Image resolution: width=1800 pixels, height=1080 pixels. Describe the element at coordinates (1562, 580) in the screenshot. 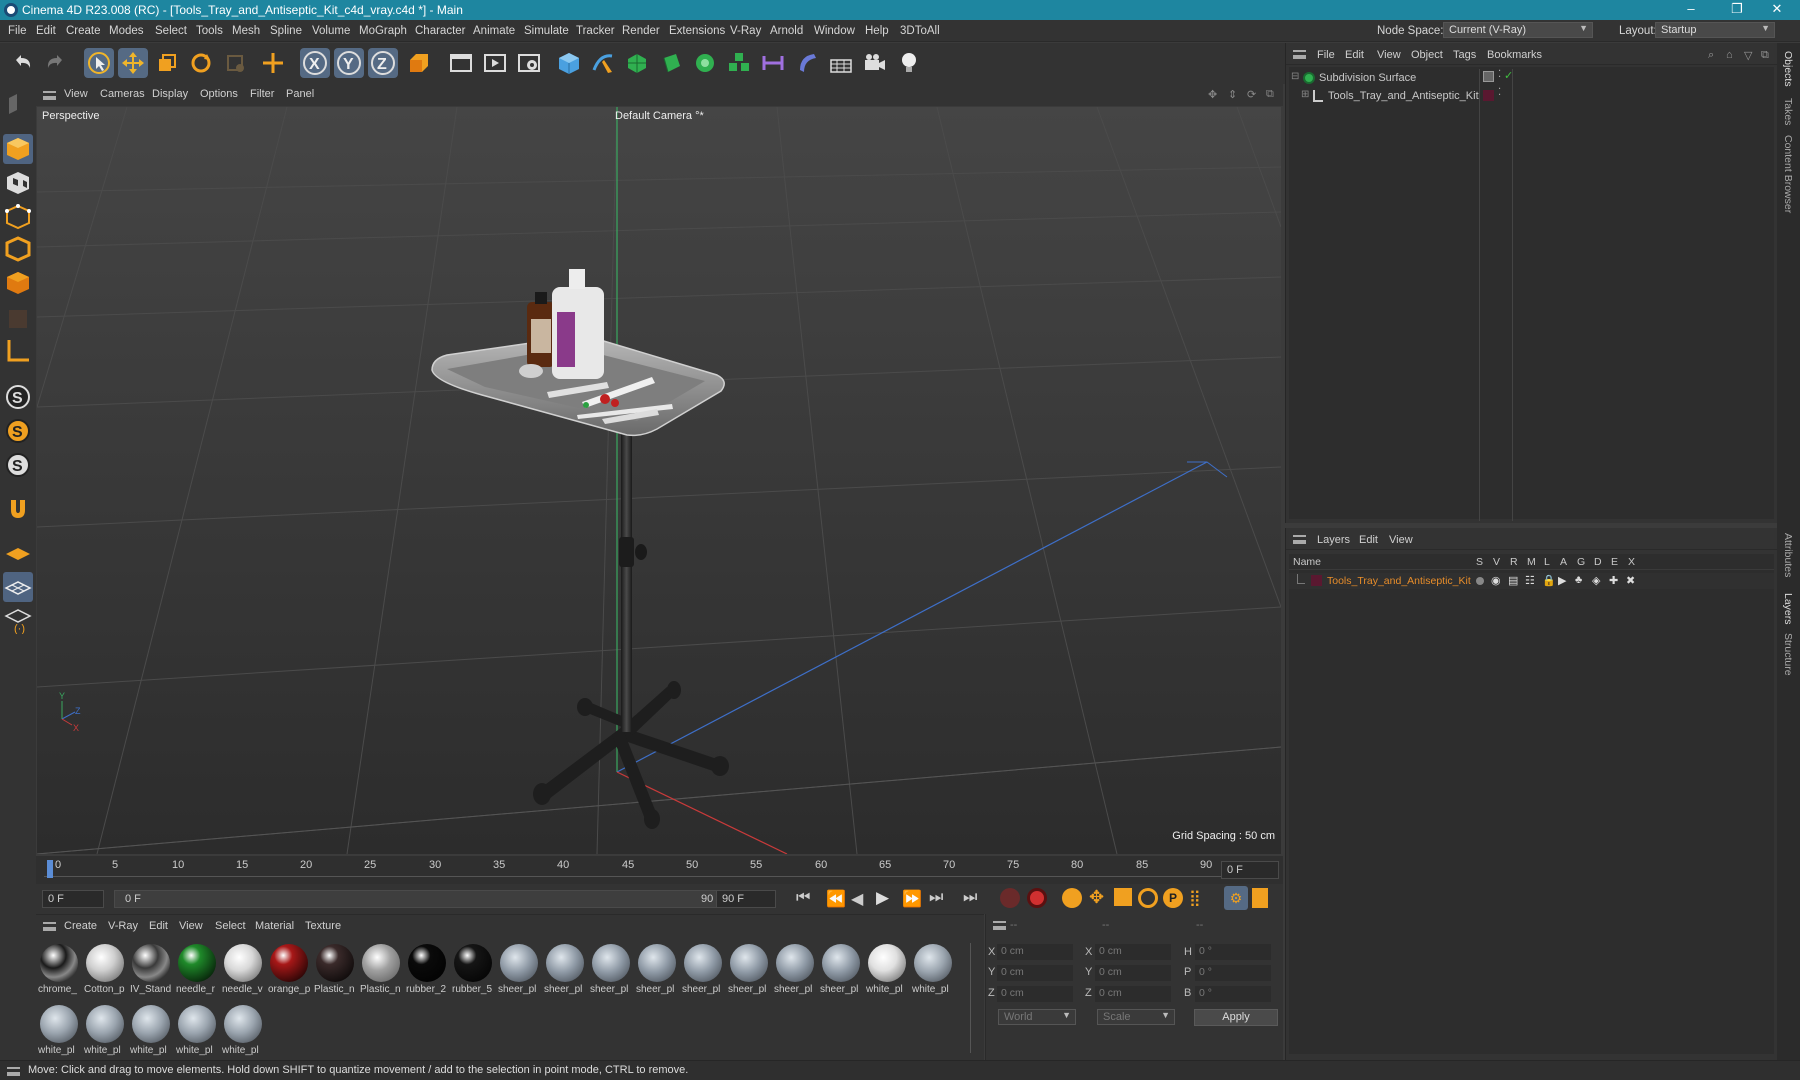

I see `animation-icon: ▶` at that location.